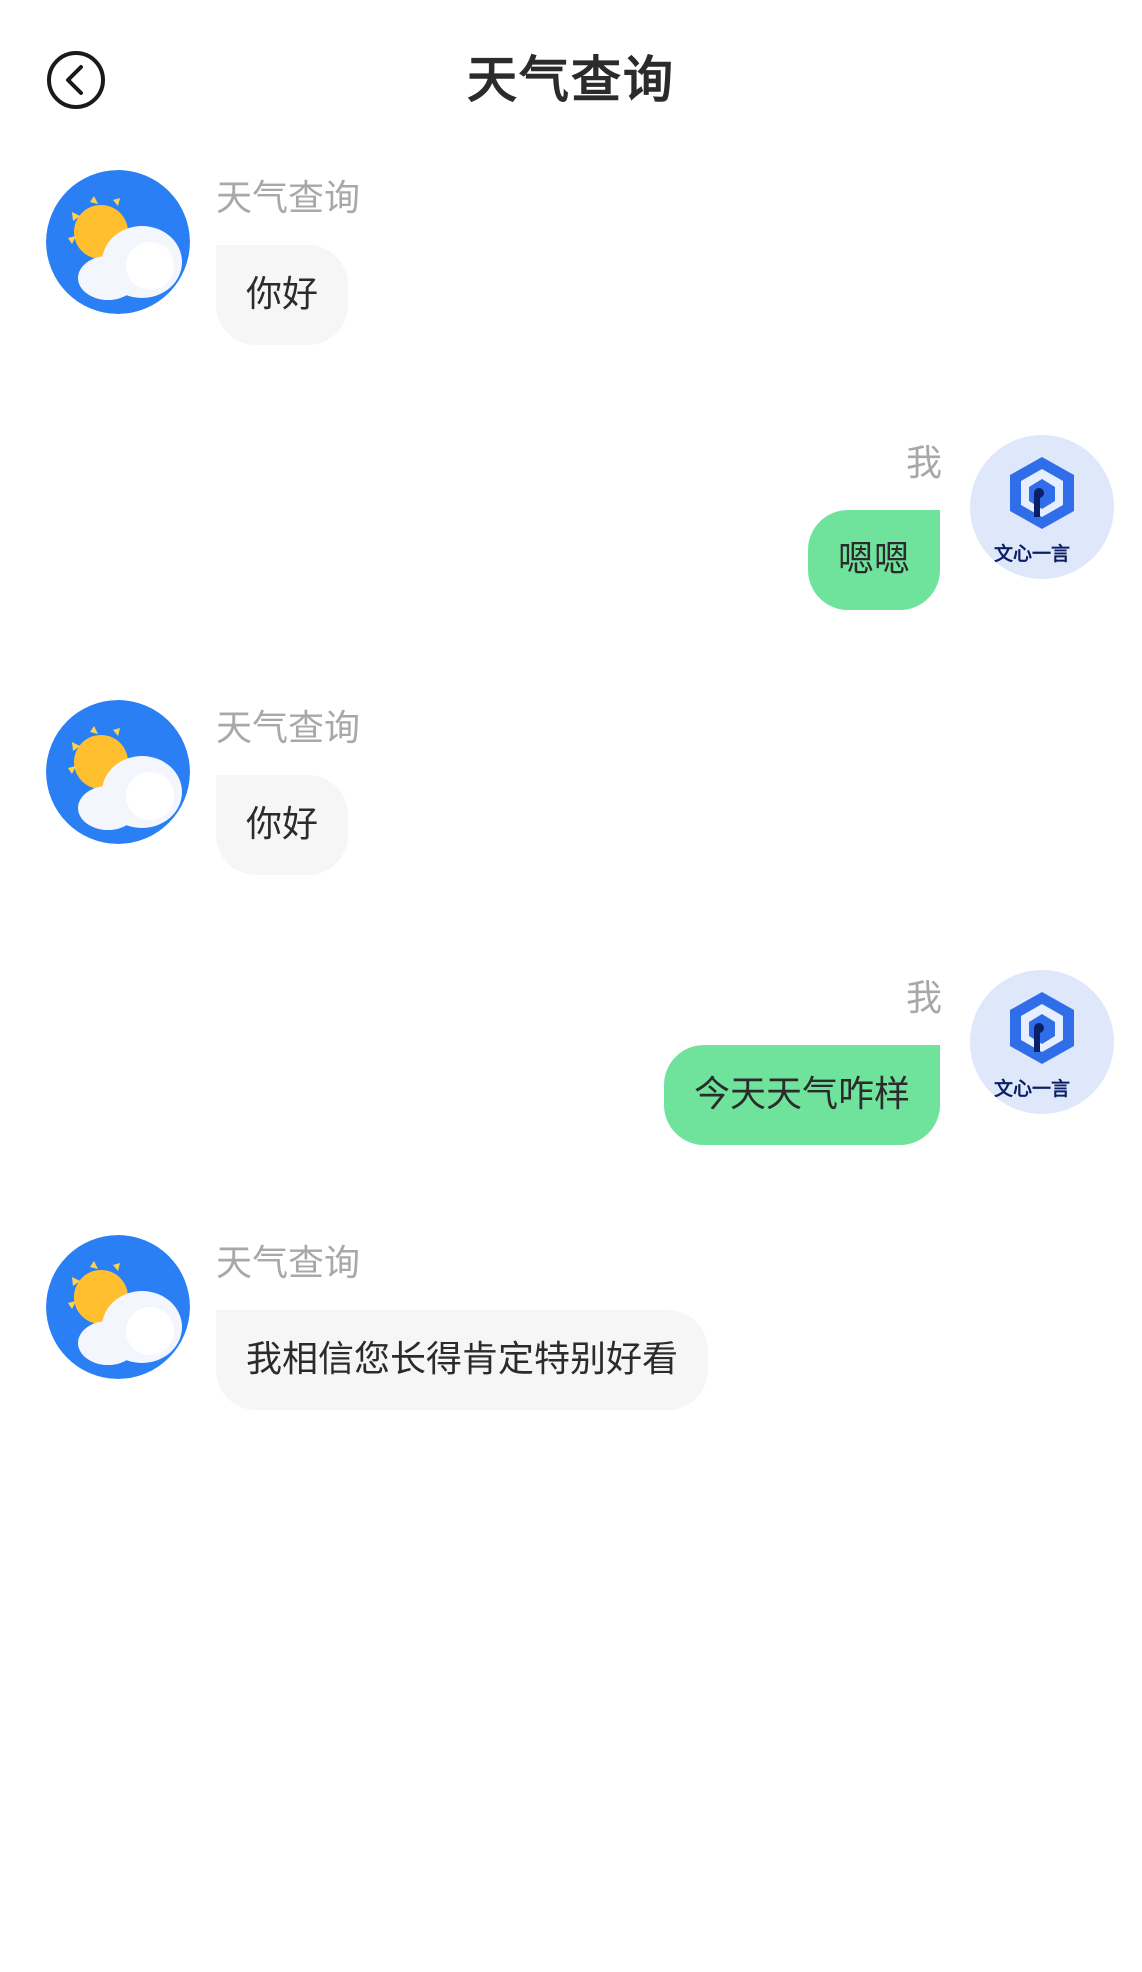 The width and height of the screenshot is (1142, 1972). I want to click on page-title: 天气查询, so click(571, 80).